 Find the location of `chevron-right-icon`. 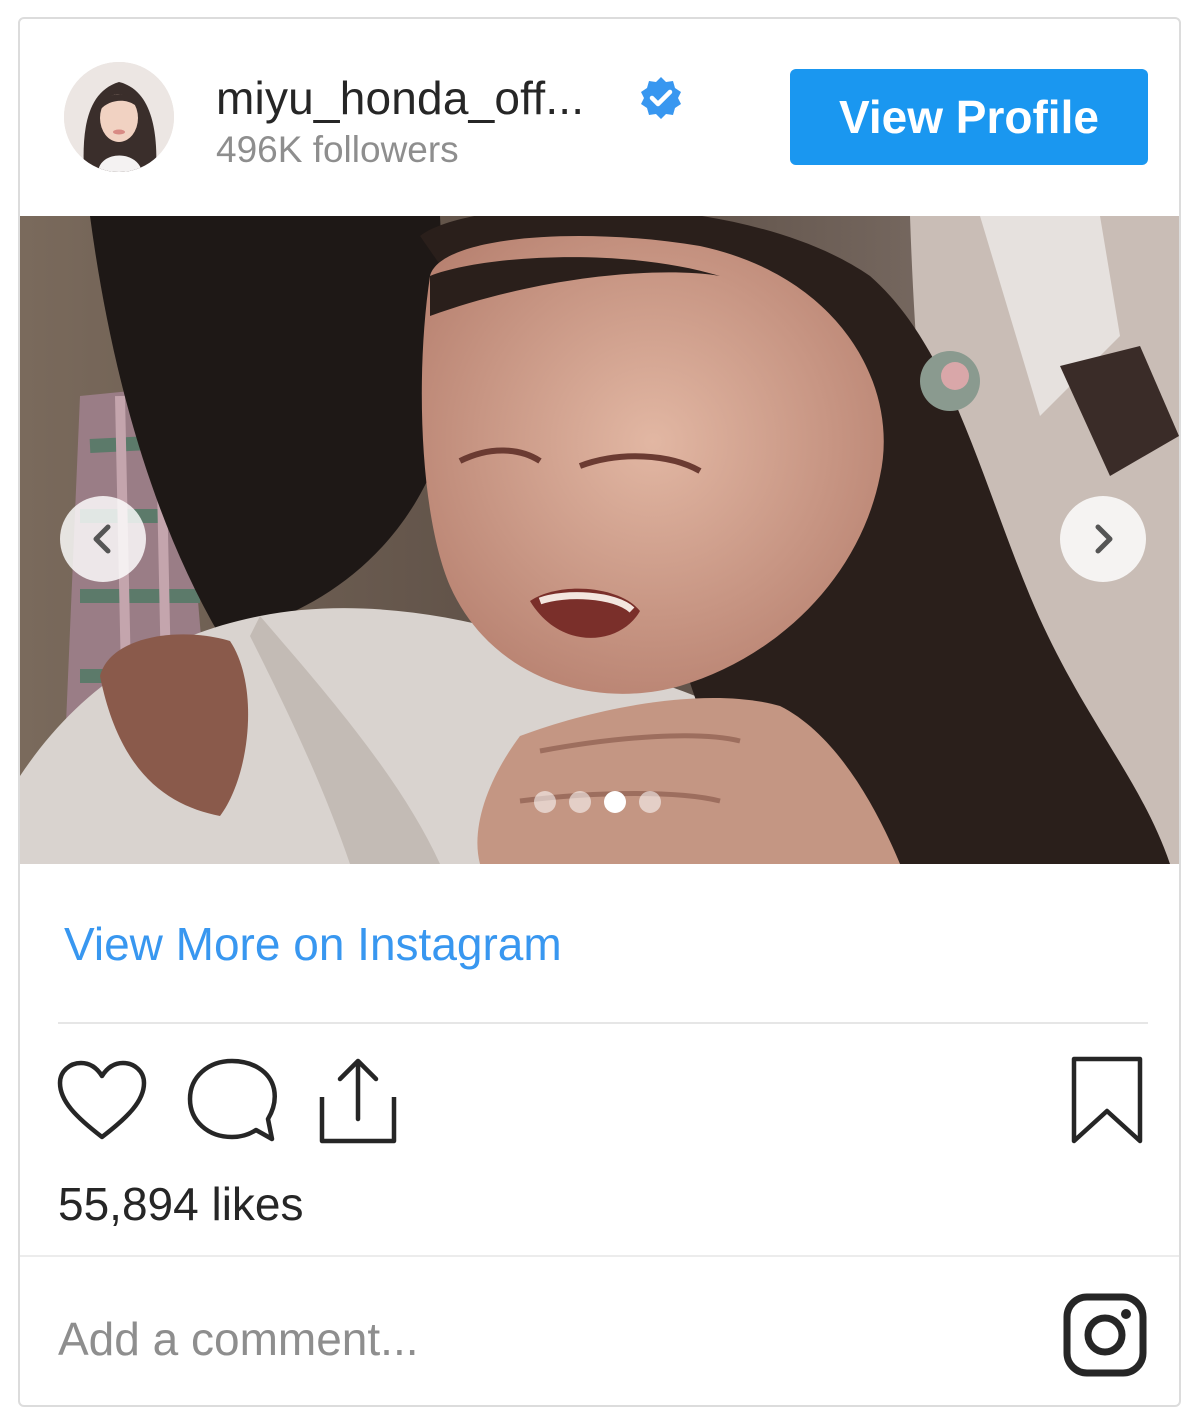

chevron-right-icon is located at coordinates (1104, 539).